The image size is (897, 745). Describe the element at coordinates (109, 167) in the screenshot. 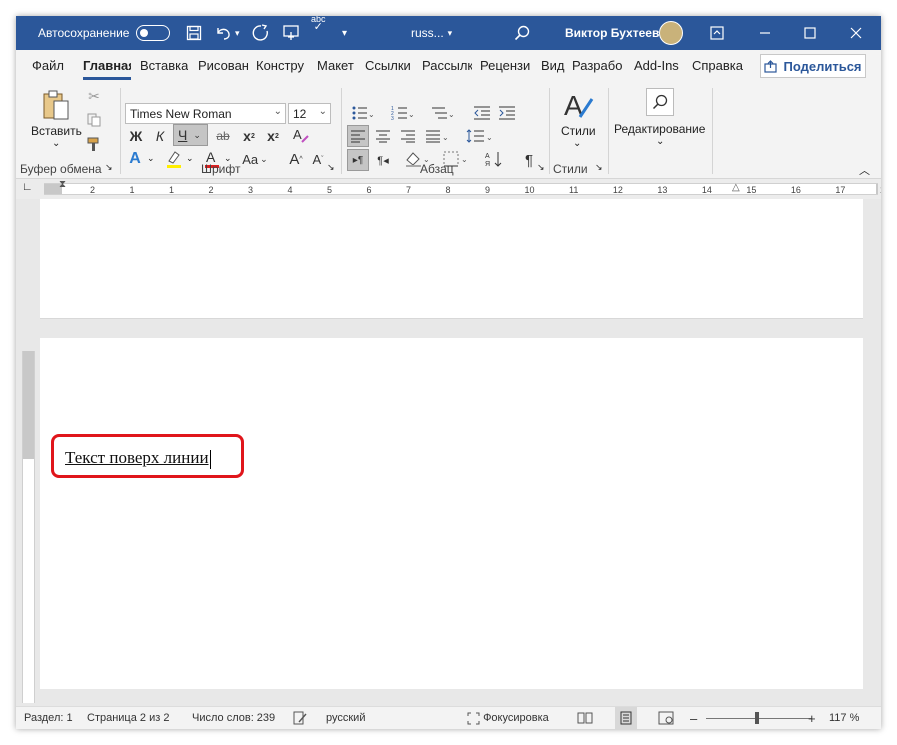

I see `clipboard-launcher-icon: ↘` at that location.